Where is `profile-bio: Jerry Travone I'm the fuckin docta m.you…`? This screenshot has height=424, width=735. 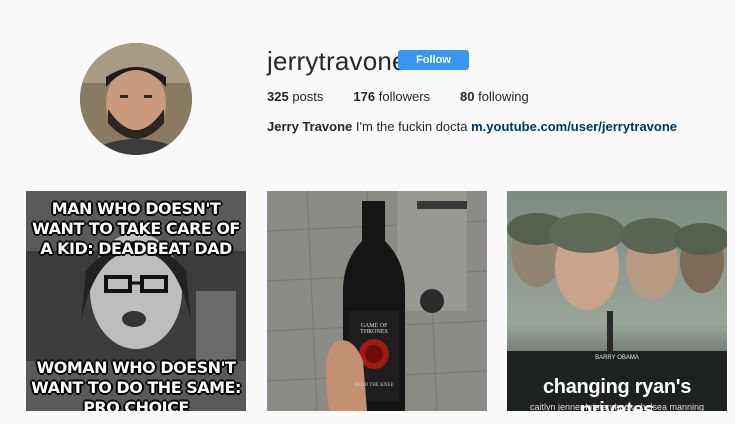 profile-bio: Jerry Travone I'm the fuckin docta m.you… is located at coordinates (472, 126).